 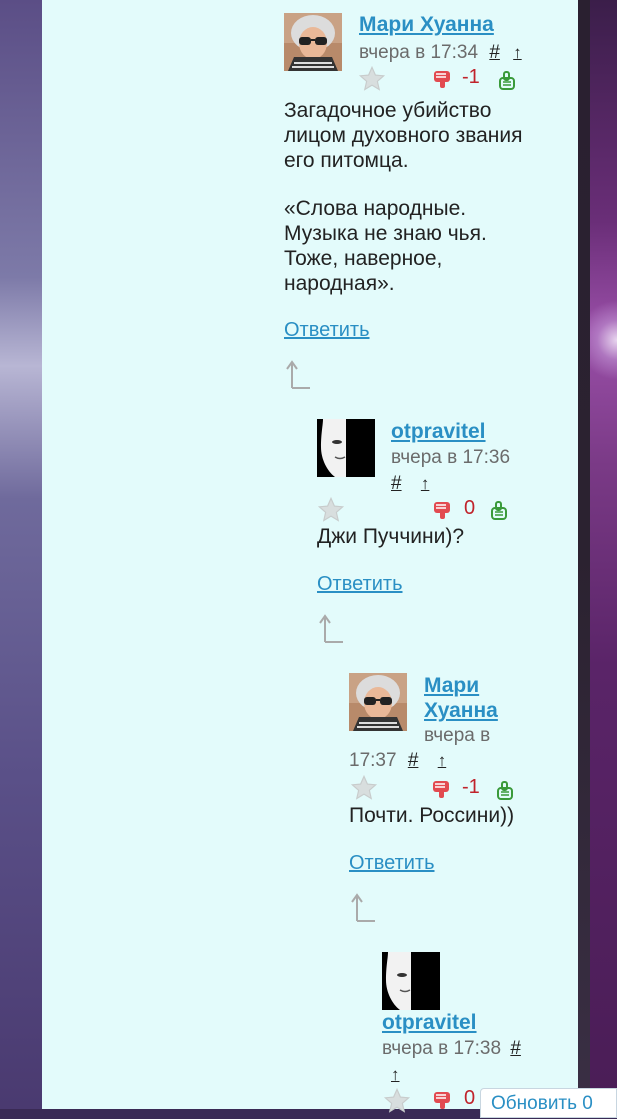 What do you see at coordinates (515, 1048) in the screenshot?
I see `permalink-link: #` at bounding box center [515, 1048].